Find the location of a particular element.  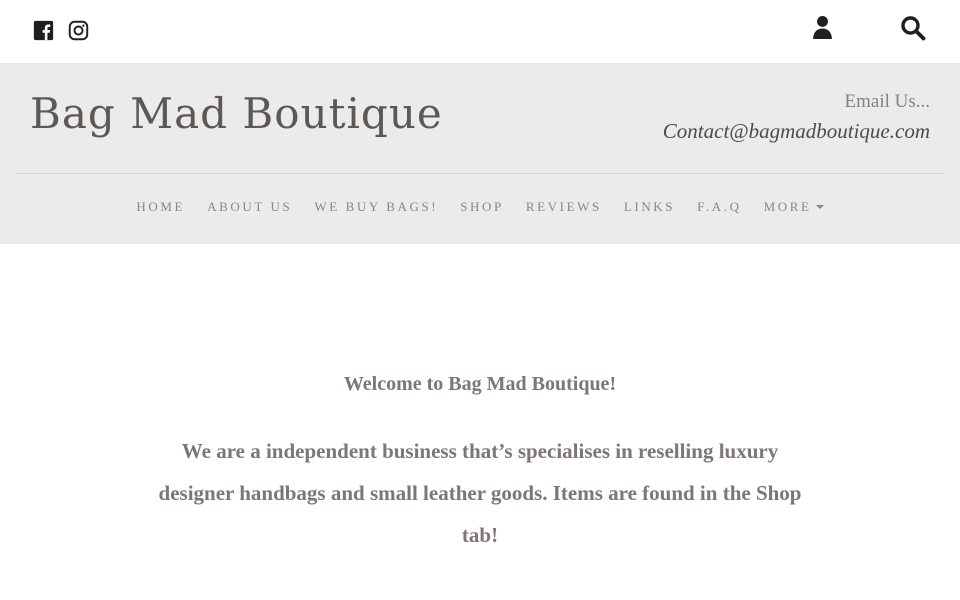

nav-item-we-buy-bags: WE BUY BAGS! is located at coordinates (376, 207).